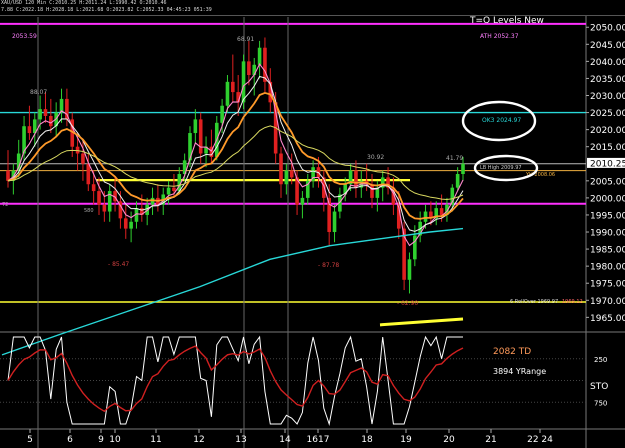 The image size is (625, 448). Describe the element at coordinates (607, 268) in the screenshot. I see `price-tick-label: 1980.00` at that location.